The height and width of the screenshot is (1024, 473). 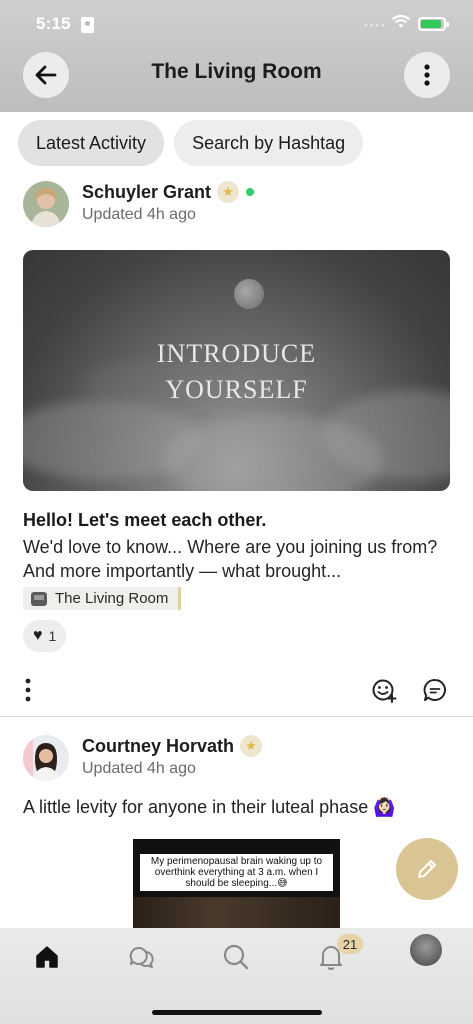 What do you see at coordinates (146, 192) in the screenshot?
I see `author-name: Schuyler Grant` at bounding box center [146, 192].